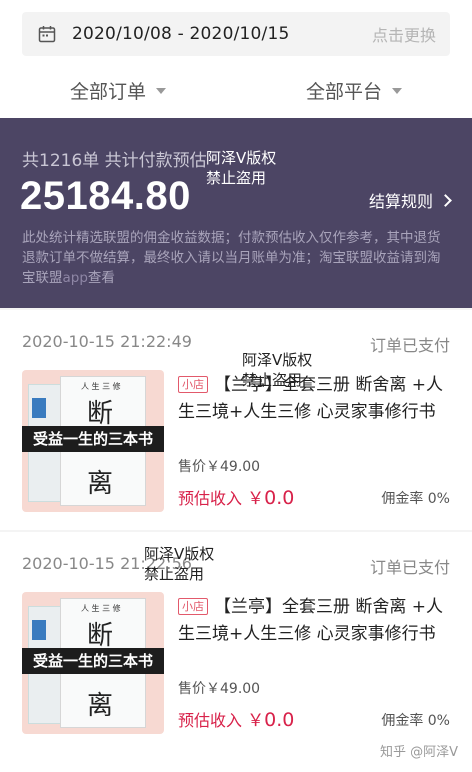  I want to click on note-app-link: app, so click(75, 278).